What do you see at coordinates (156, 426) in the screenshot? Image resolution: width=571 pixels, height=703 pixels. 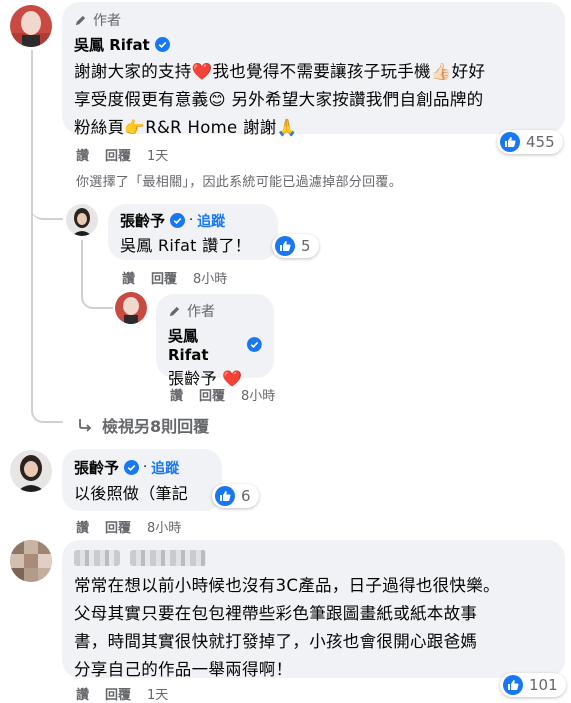 I see `view-more-label: 檢視另8則回覆` at bounding box center [156, 426].